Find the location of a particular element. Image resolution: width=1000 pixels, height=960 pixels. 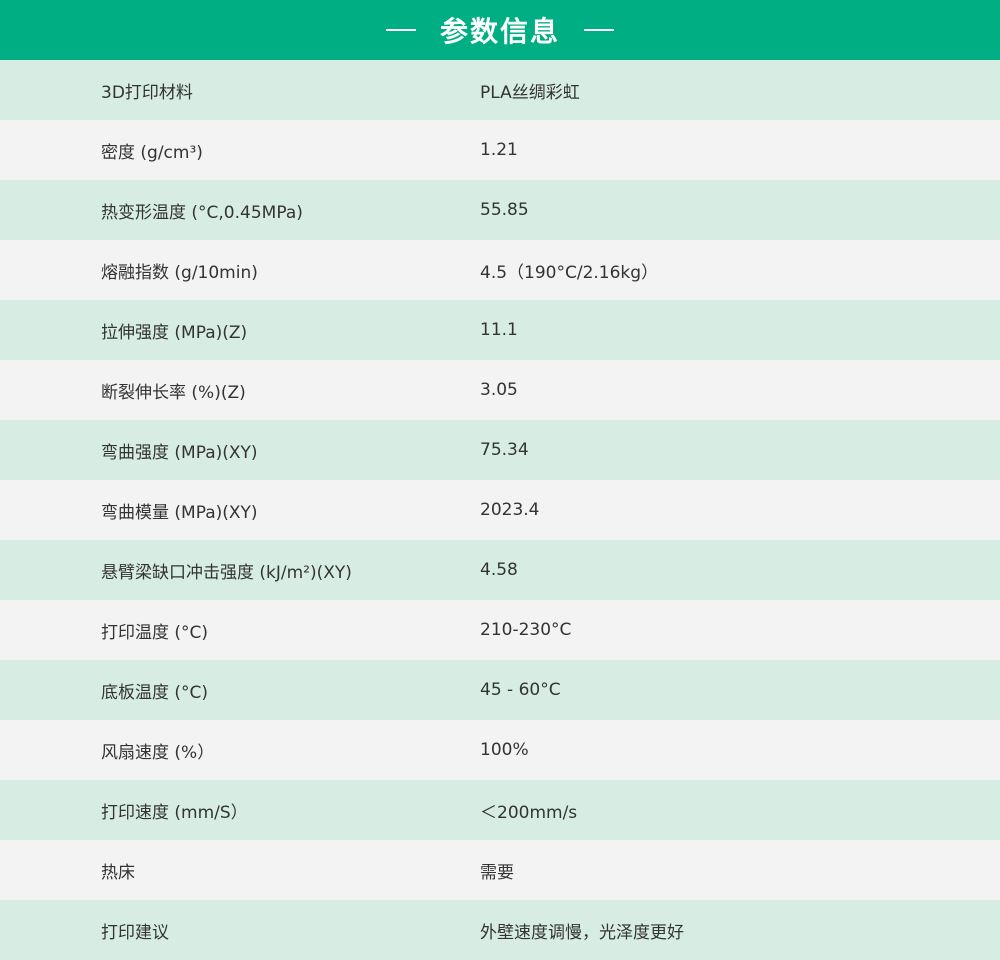

spec-value: 45 - 60°C is located at coordinates (520, 690).